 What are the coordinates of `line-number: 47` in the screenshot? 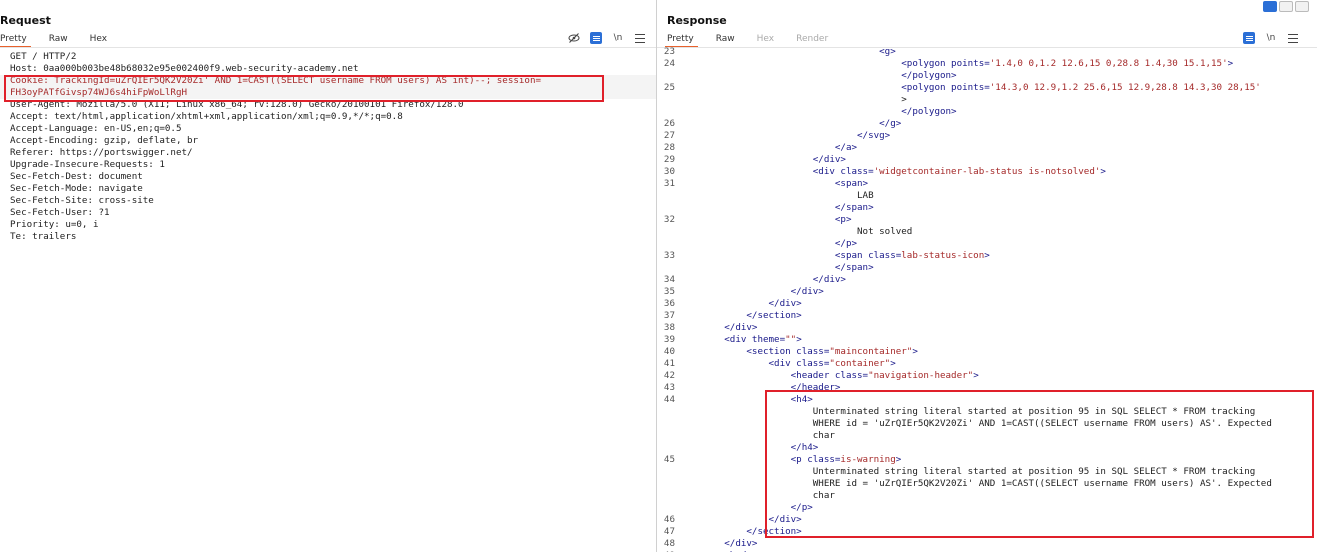 It's located at (669, 531).